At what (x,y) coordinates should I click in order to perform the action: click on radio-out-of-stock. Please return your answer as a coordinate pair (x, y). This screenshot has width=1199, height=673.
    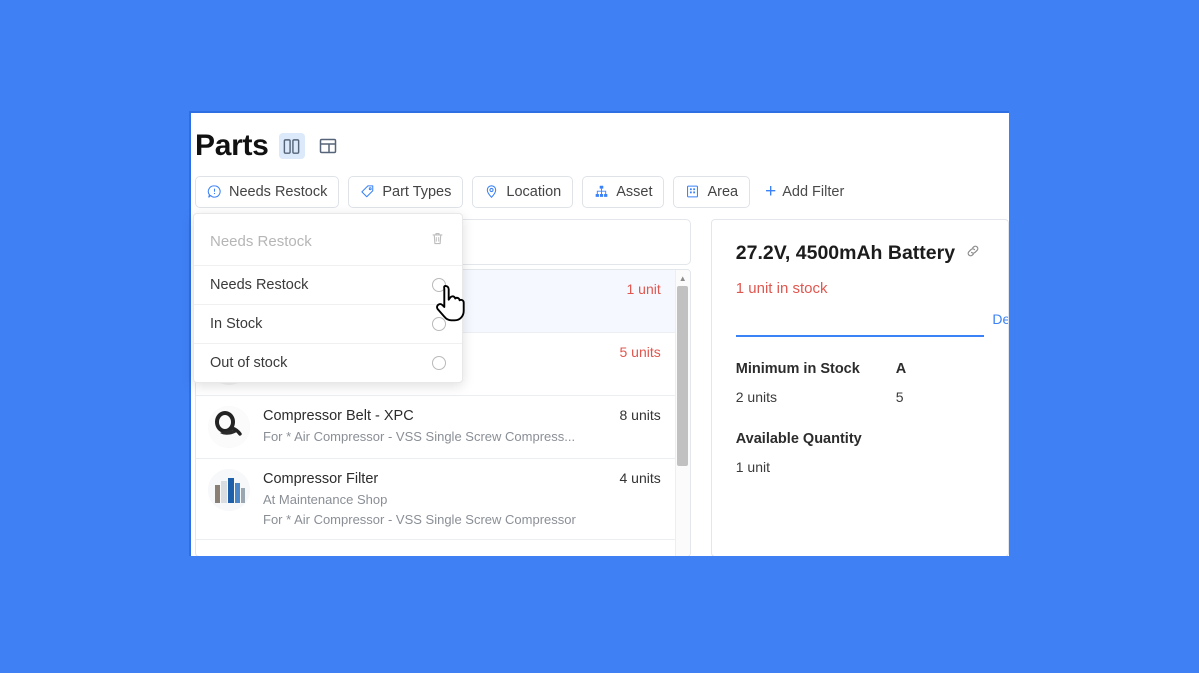
    Looking at the image, I should click on (439, 363).